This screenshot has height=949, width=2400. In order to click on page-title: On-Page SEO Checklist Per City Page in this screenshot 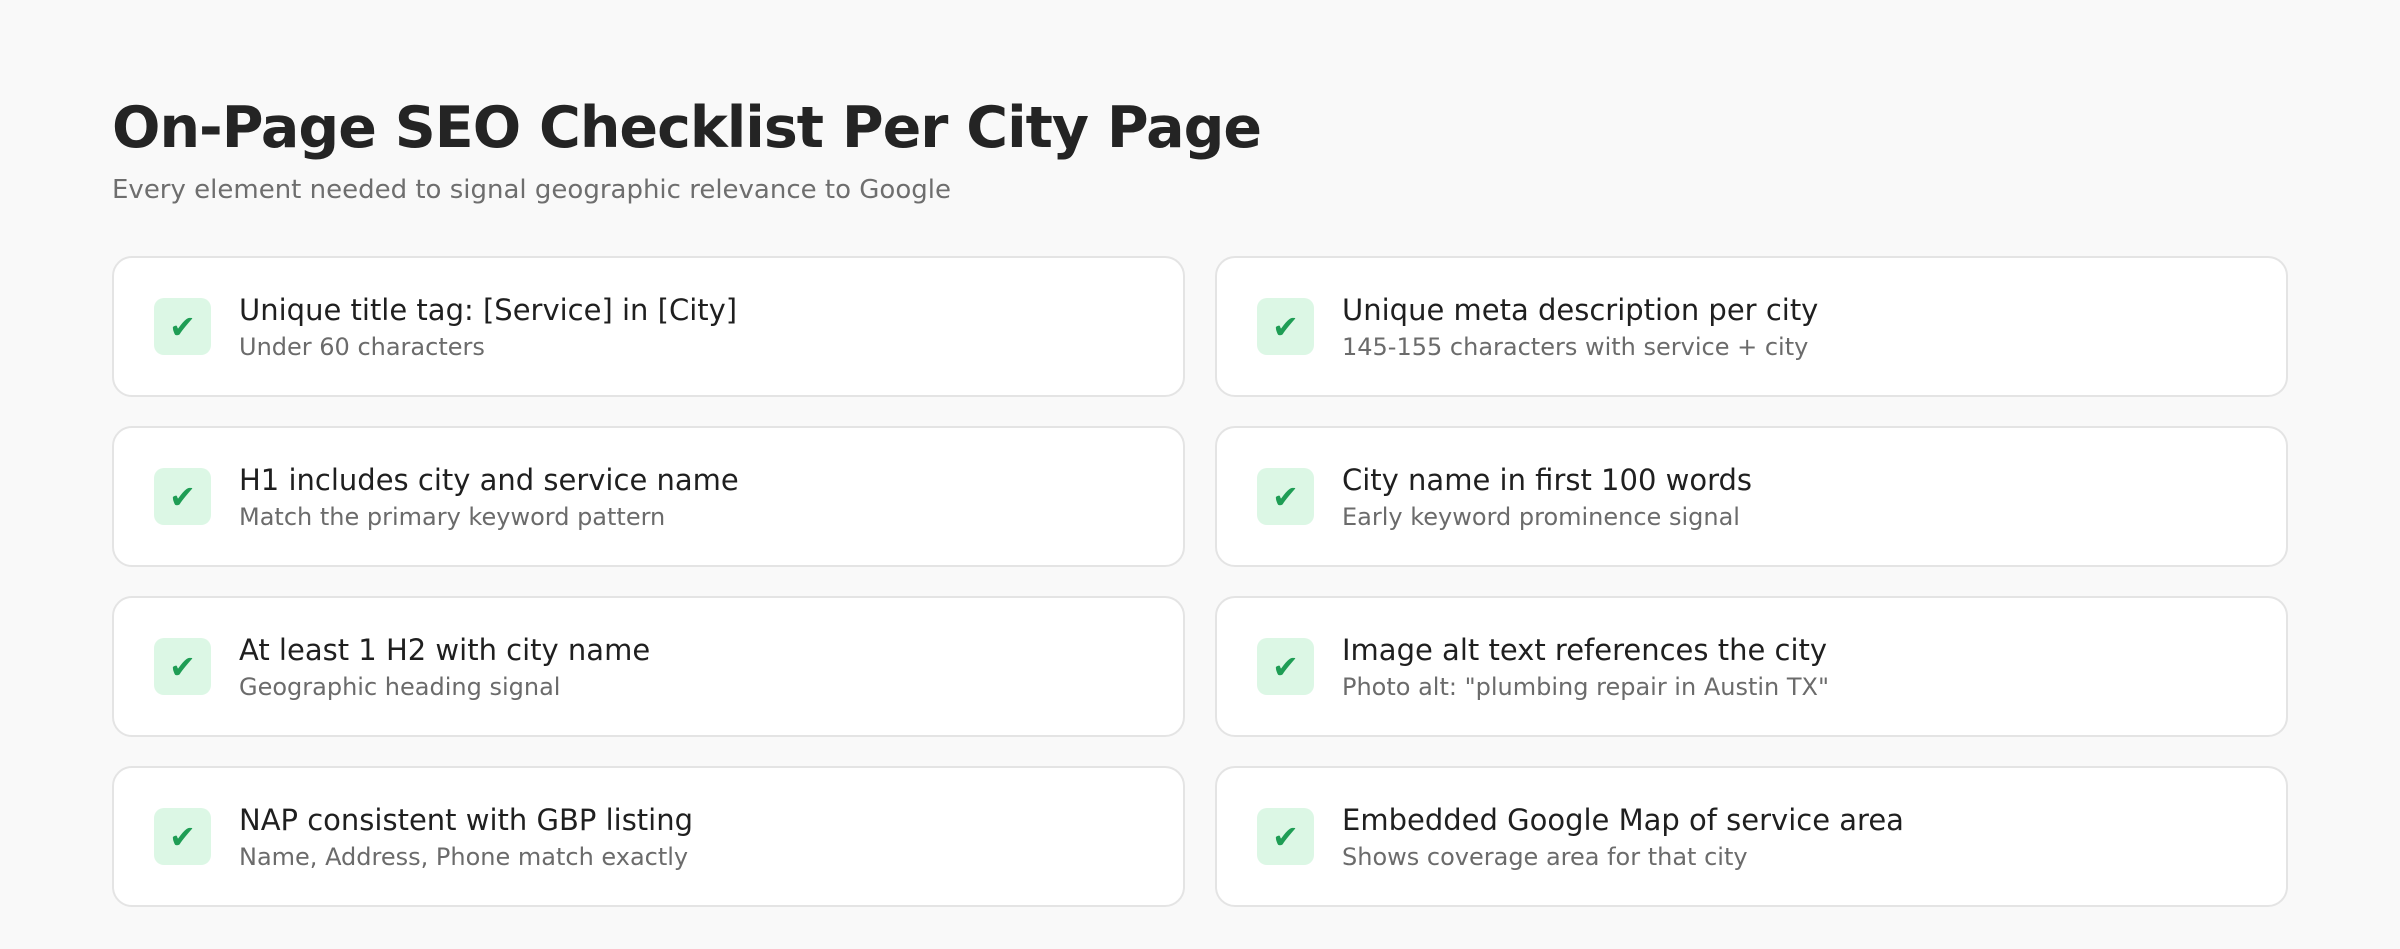, I will do `click(687, 128)`.